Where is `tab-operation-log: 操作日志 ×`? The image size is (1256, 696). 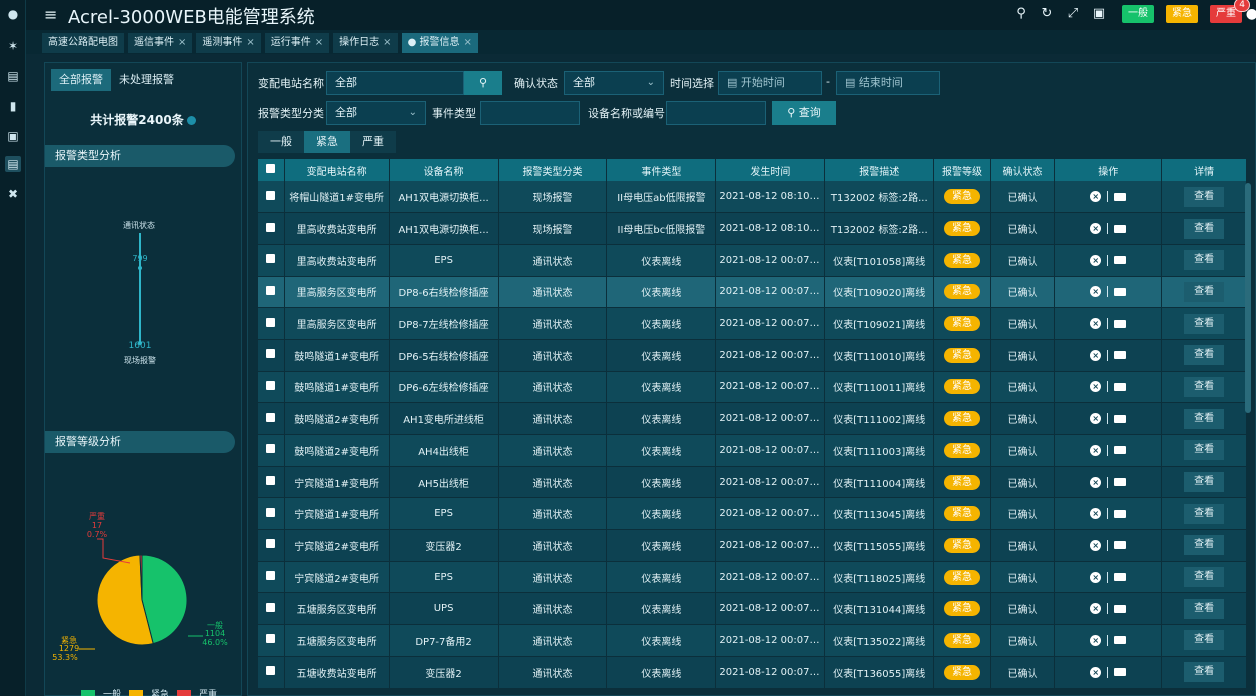 tab-operation-log: 操作日志 × is located at coordinates (365, 43).